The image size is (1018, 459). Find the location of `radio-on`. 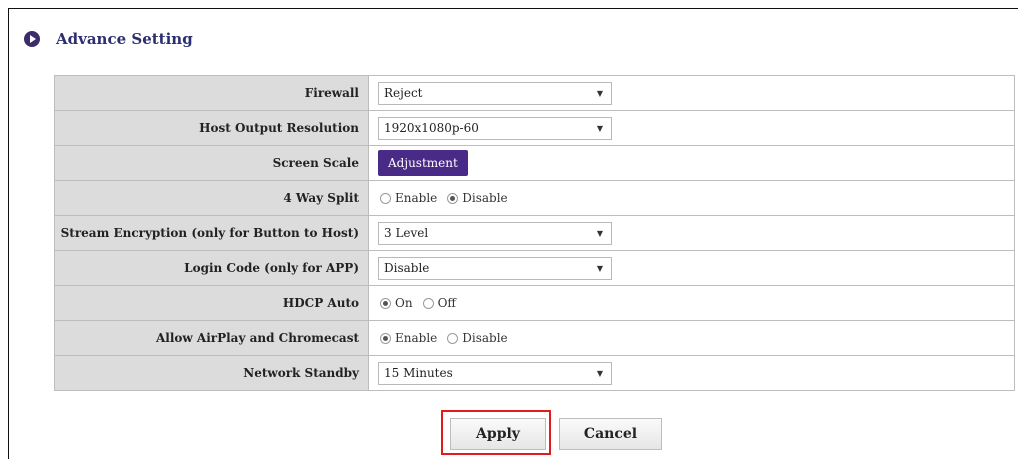

radio-on is located at coordinates (385, 303).